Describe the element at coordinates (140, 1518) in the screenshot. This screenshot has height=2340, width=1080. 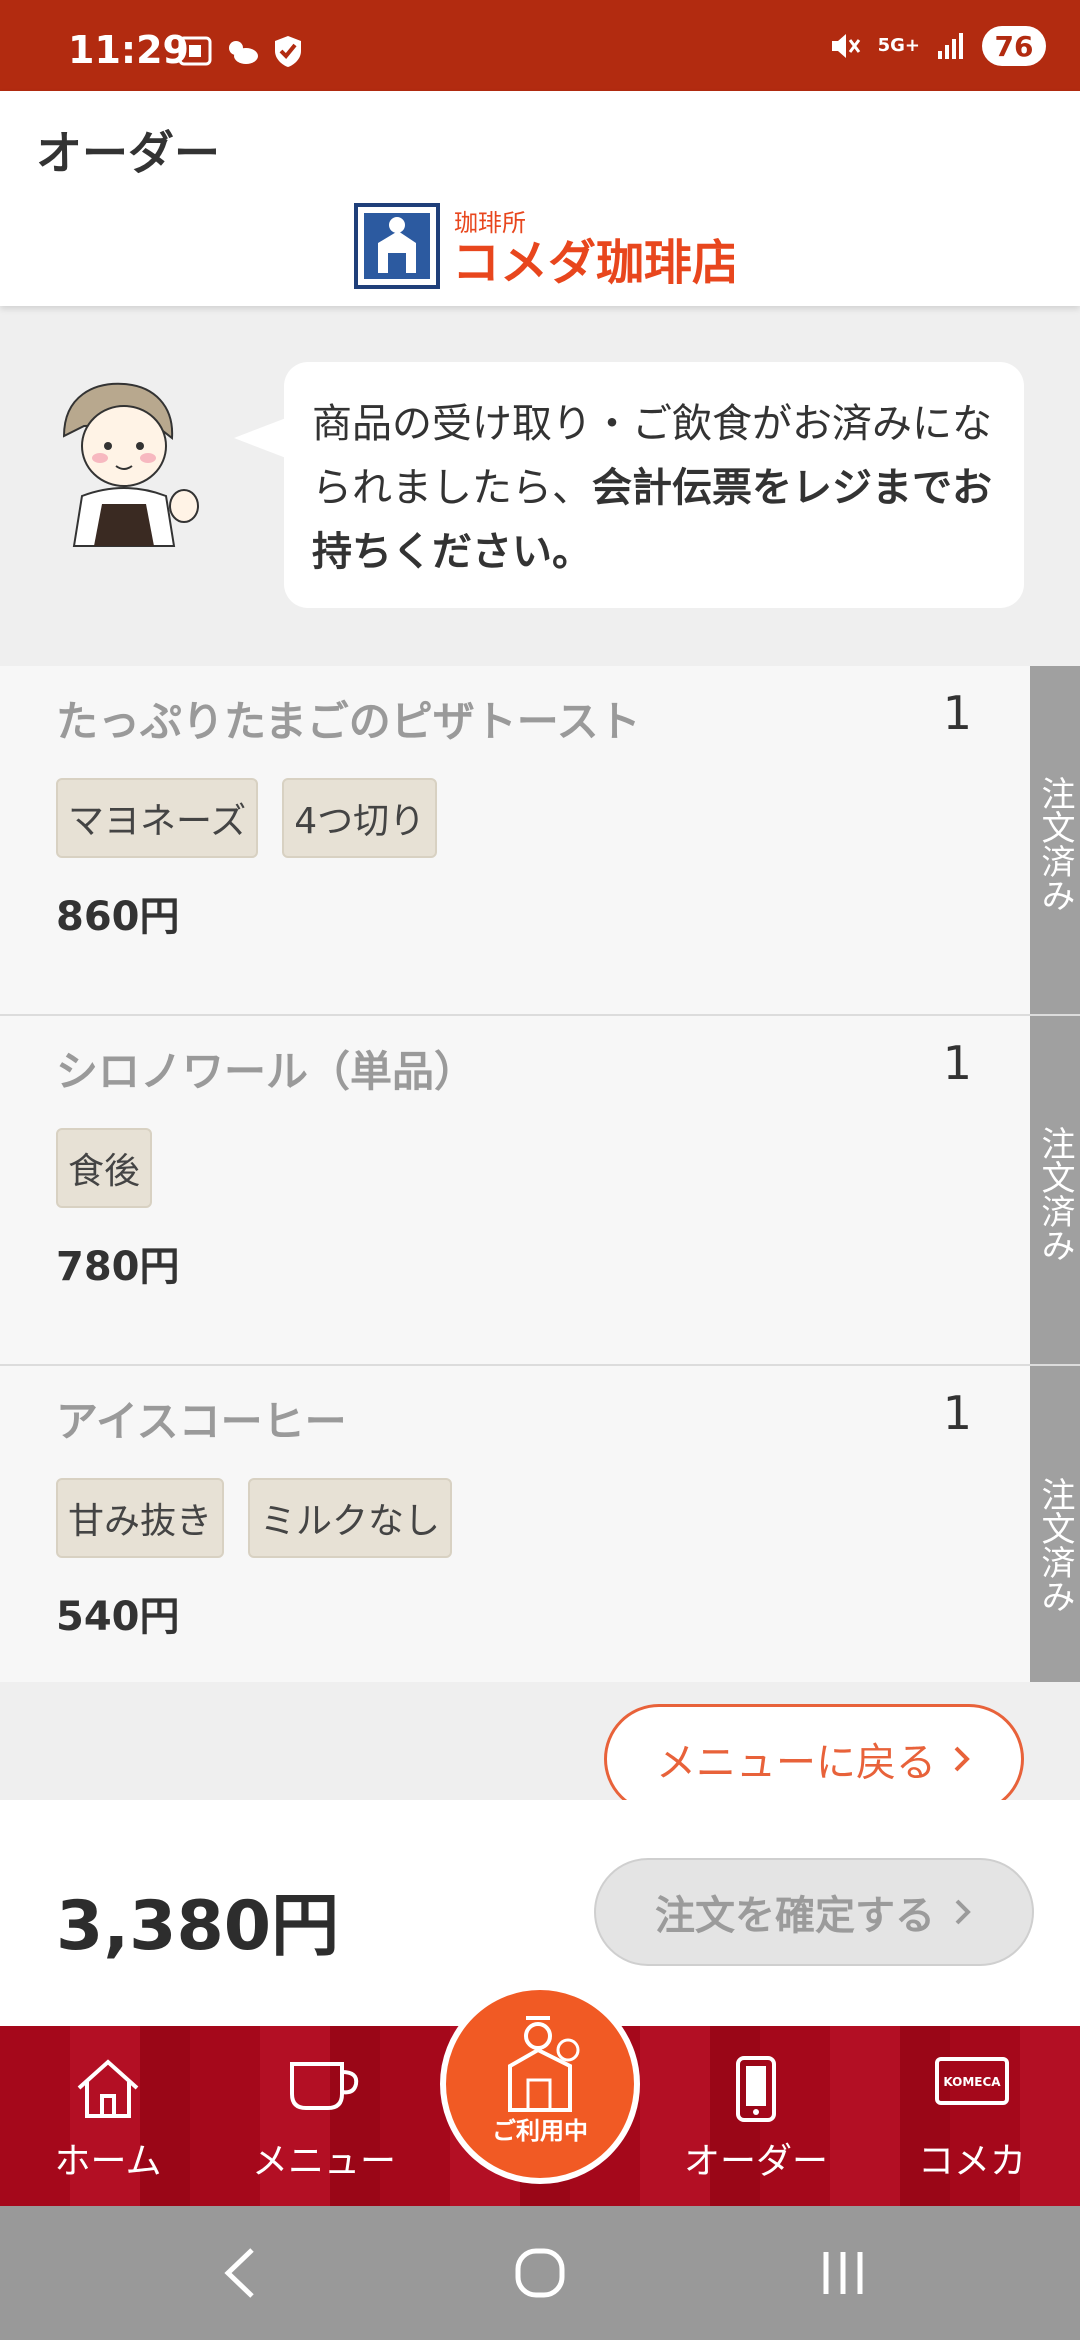
I see `option-tag: 甘み抜き` at that location.